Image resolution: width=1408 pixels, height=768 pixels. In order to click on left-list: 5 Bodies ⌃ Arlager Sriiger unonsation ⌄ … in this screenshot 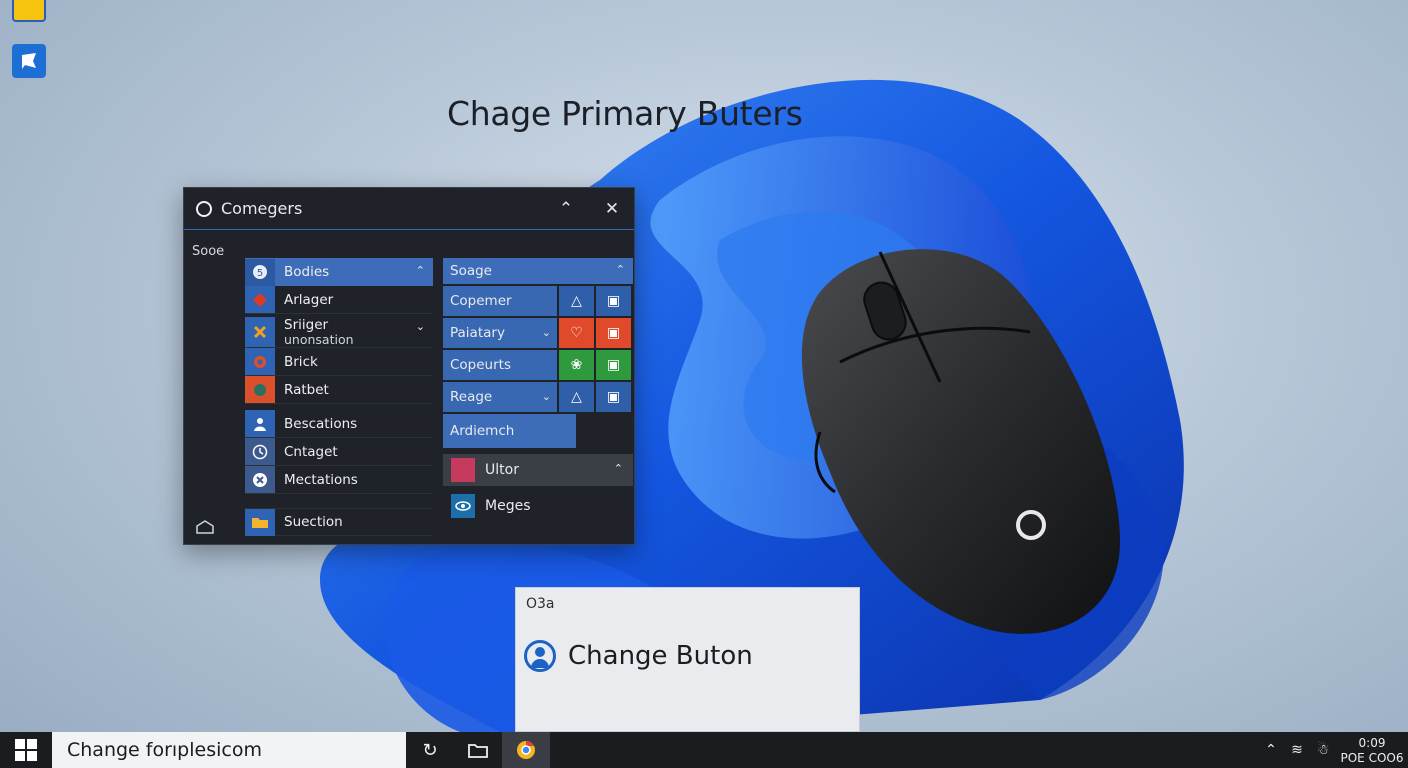, I will do `click(339, 397)`.